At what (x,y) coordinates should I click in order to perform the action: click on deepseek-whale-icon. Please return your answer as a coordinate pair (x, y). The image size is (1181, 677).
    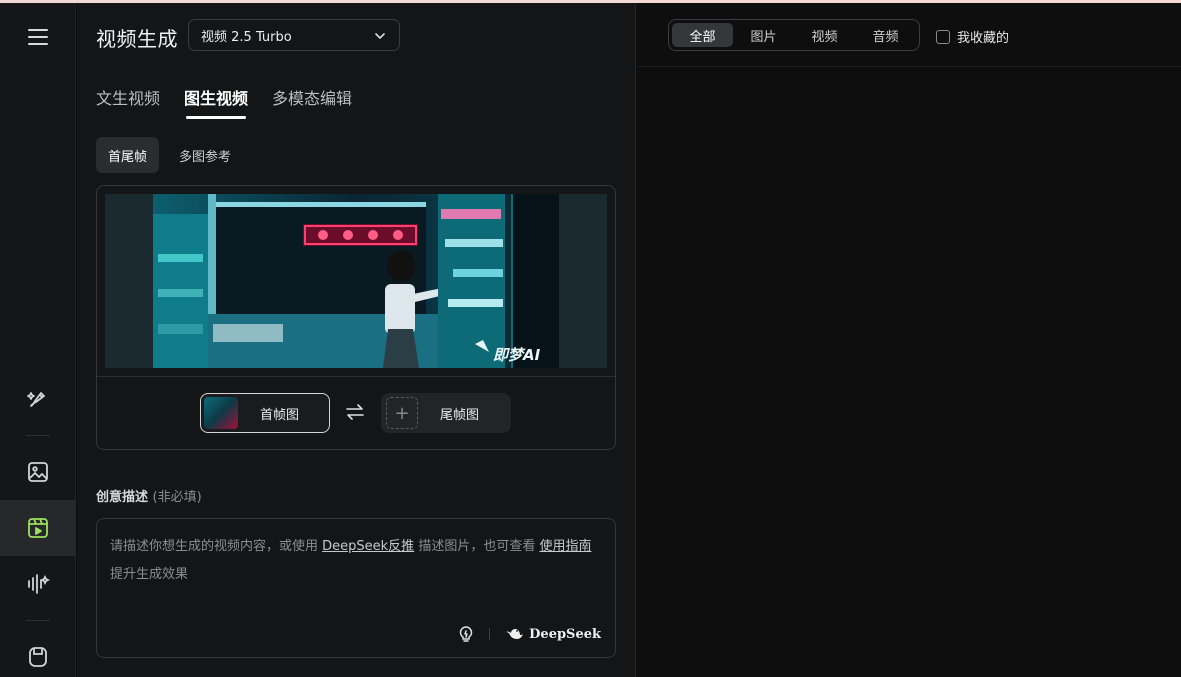
    Looking at the image, I should click on (515, 634).